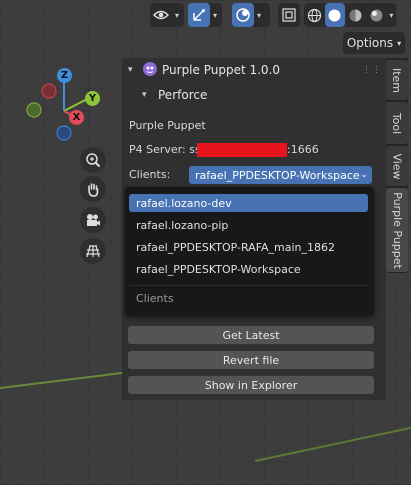  Describe the element at coordinates (251, 335) in the screenshot. I see `get-latest-button: Get Latest` at that location.